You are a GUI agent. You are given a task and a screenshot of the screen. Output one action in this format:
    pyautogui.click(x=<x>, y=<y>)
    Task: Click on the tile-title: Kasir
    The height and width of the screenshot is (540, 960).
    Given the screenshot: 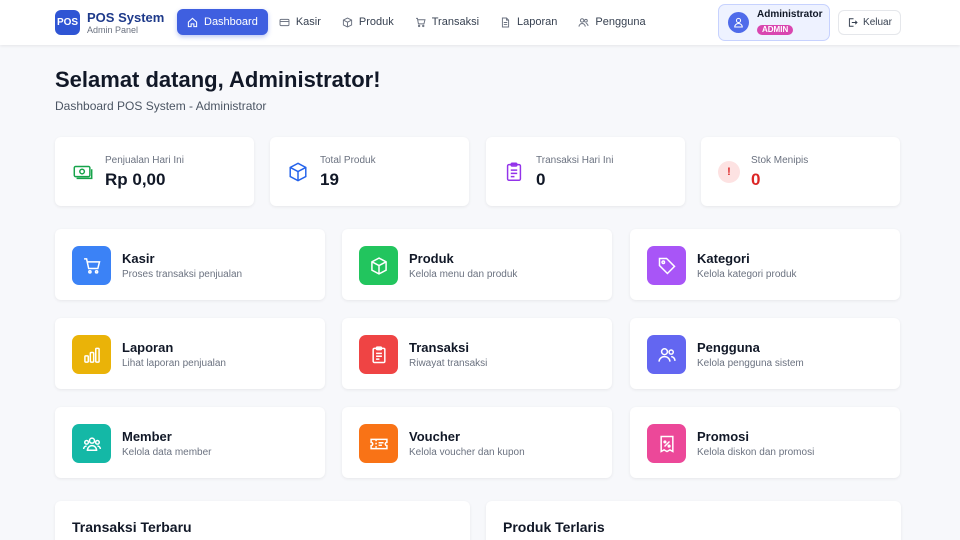 What is the action you would take?
    pyautogui.click(x=138, y=258)
    